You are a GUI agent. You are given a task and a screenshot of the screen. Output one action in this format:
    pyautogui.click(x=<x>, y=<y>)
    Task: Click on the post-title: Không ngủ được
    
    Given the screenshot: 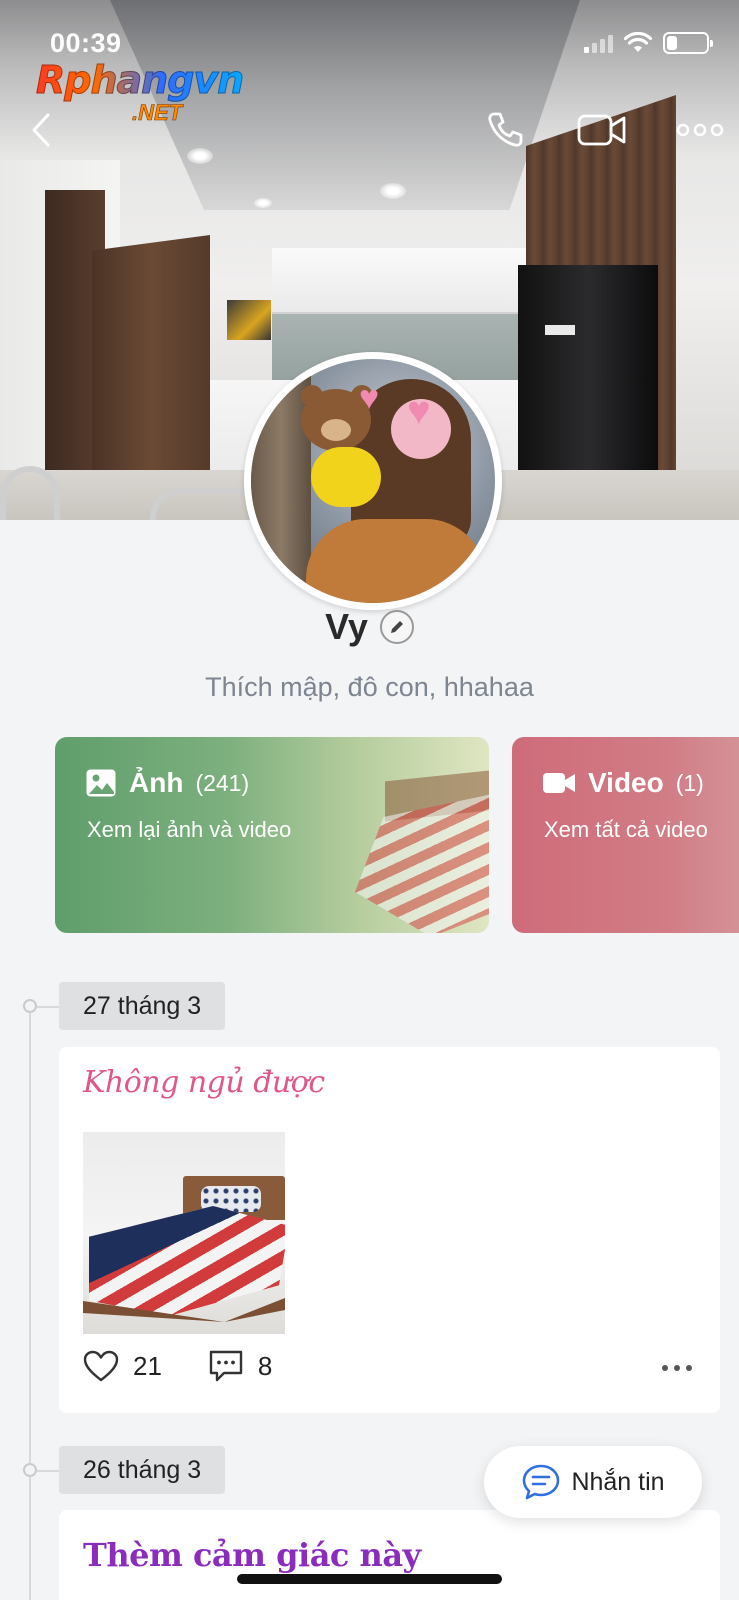 What is the action you would take?
    pyautogui.click(x=204, y=1082)
    